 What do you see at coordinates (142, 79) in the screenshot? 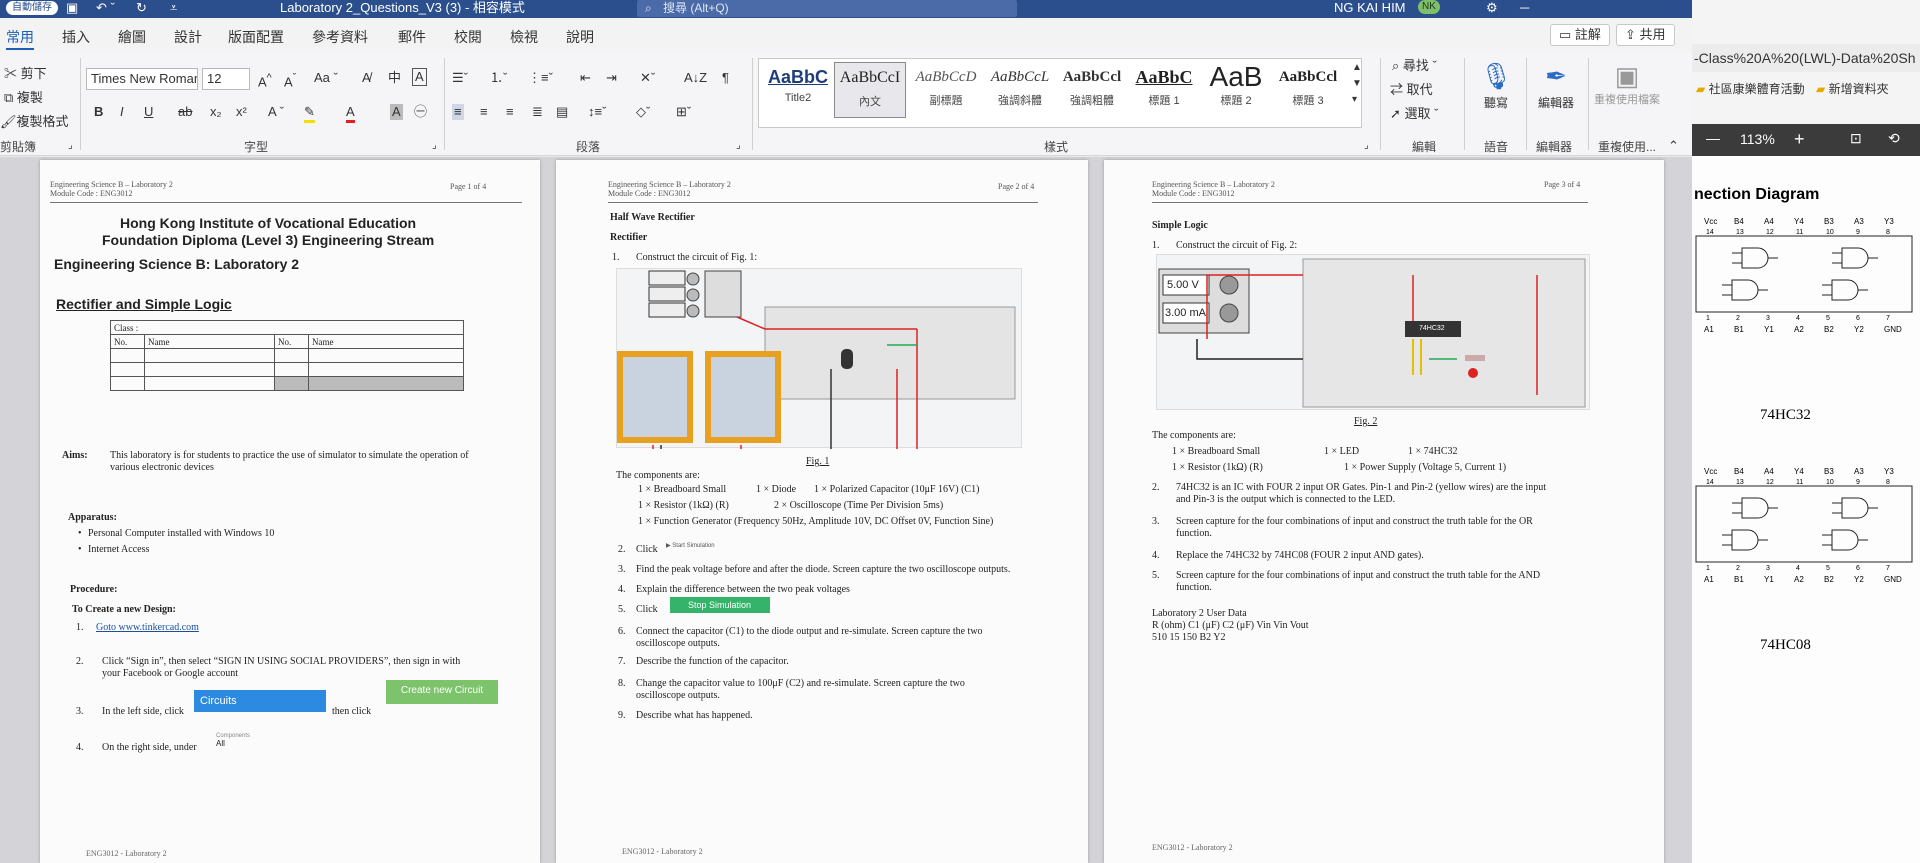
I see `font-name-select: Times New Roman` at bounding box center [142, 79].